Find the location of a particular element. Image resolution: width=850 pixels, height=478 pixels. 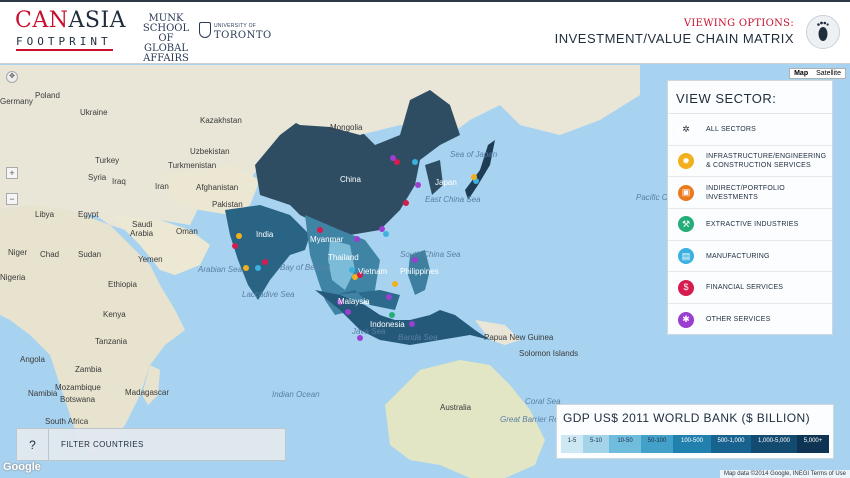

map-label: Turkmenistan is located at coordinates (192, 165).